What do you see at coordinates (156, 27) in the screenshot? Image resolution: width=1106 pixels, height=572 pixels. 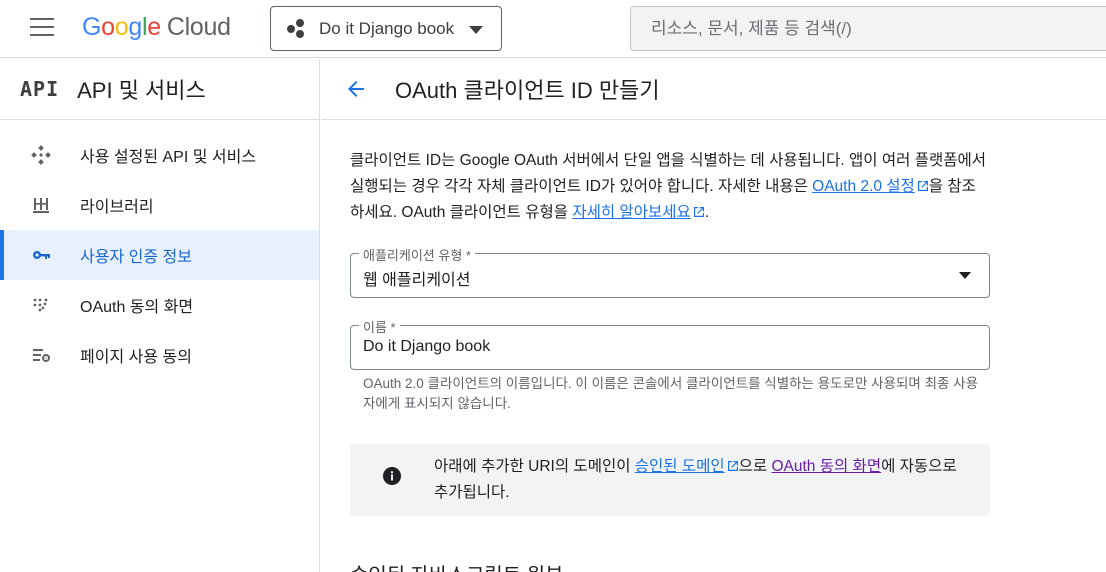 I see `google-cloud-logo: Google Cloud` at bounding box center [156, 27].